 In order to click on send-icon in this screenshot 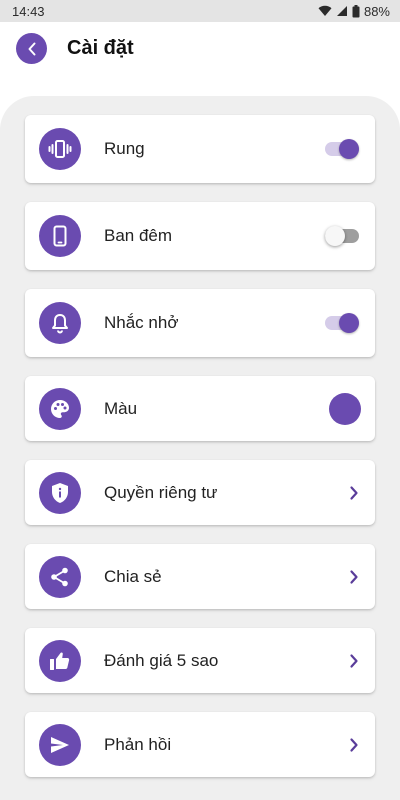, I will do `click(60, 745)`.